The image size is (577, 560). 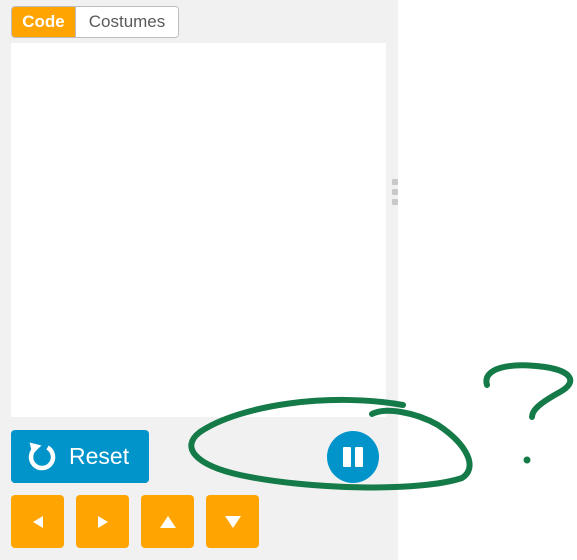 I want to click on reset-label: Reset, so click(x=99, y=456).